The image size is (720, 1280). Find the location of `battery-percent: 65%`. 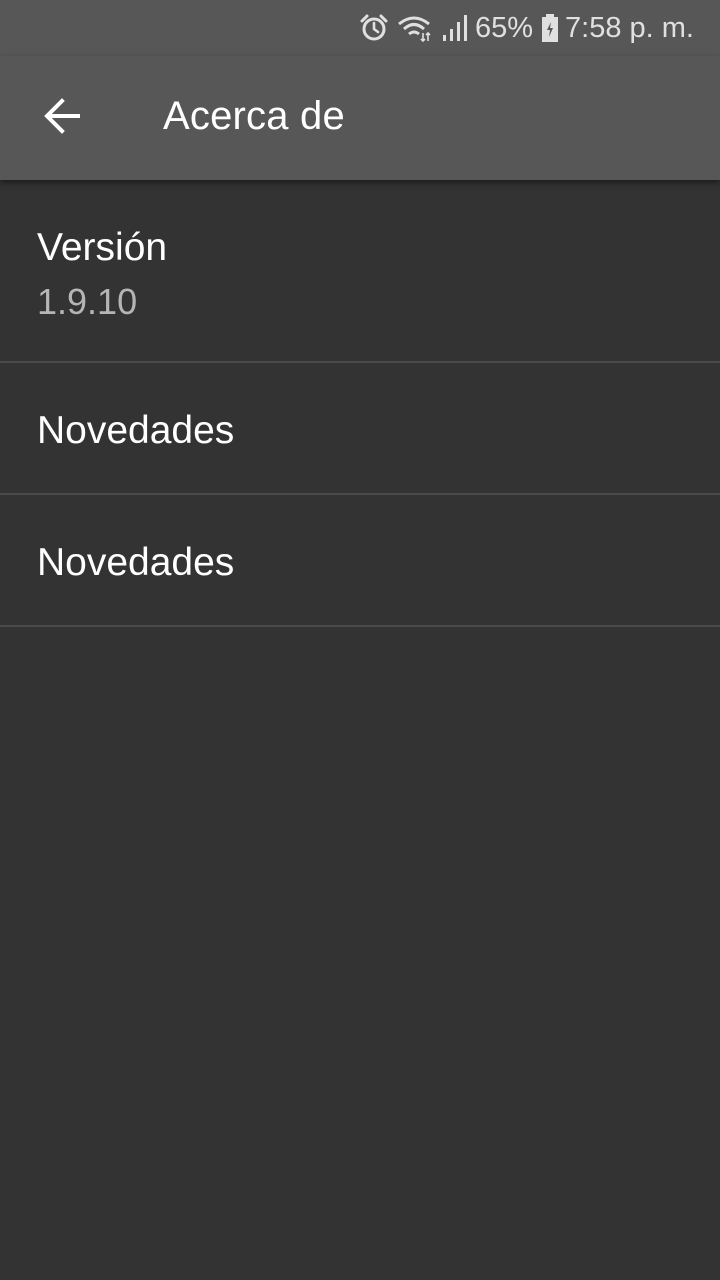

battery-percent: 65% is located at coordinates (504, 27).